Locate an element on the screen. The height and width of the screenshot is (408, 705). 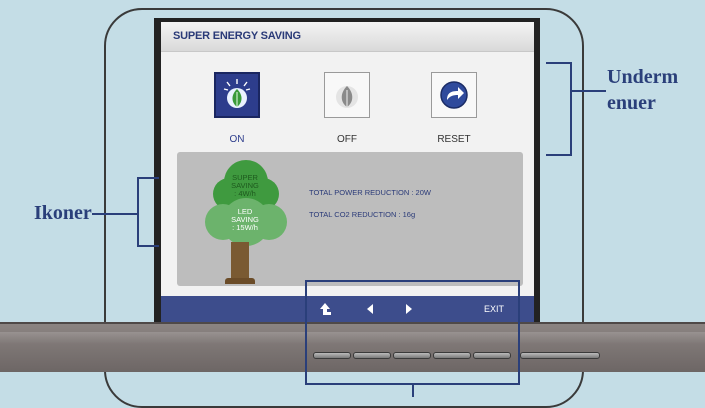
leaf-rays-icon is located at coordinates (237, 93).